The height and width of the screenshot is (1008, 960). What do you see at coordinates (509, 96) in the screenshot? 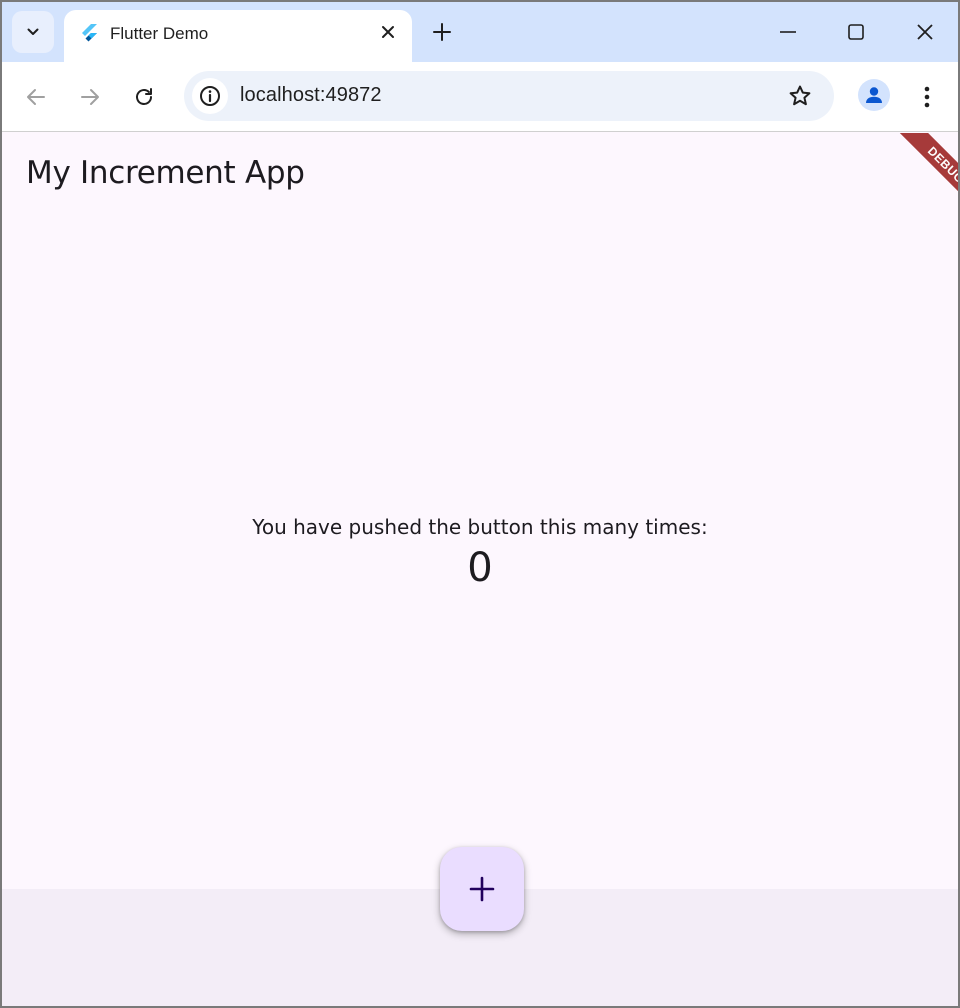
I see `address-bar: localhost:49872` at bounding box center [509, 96].